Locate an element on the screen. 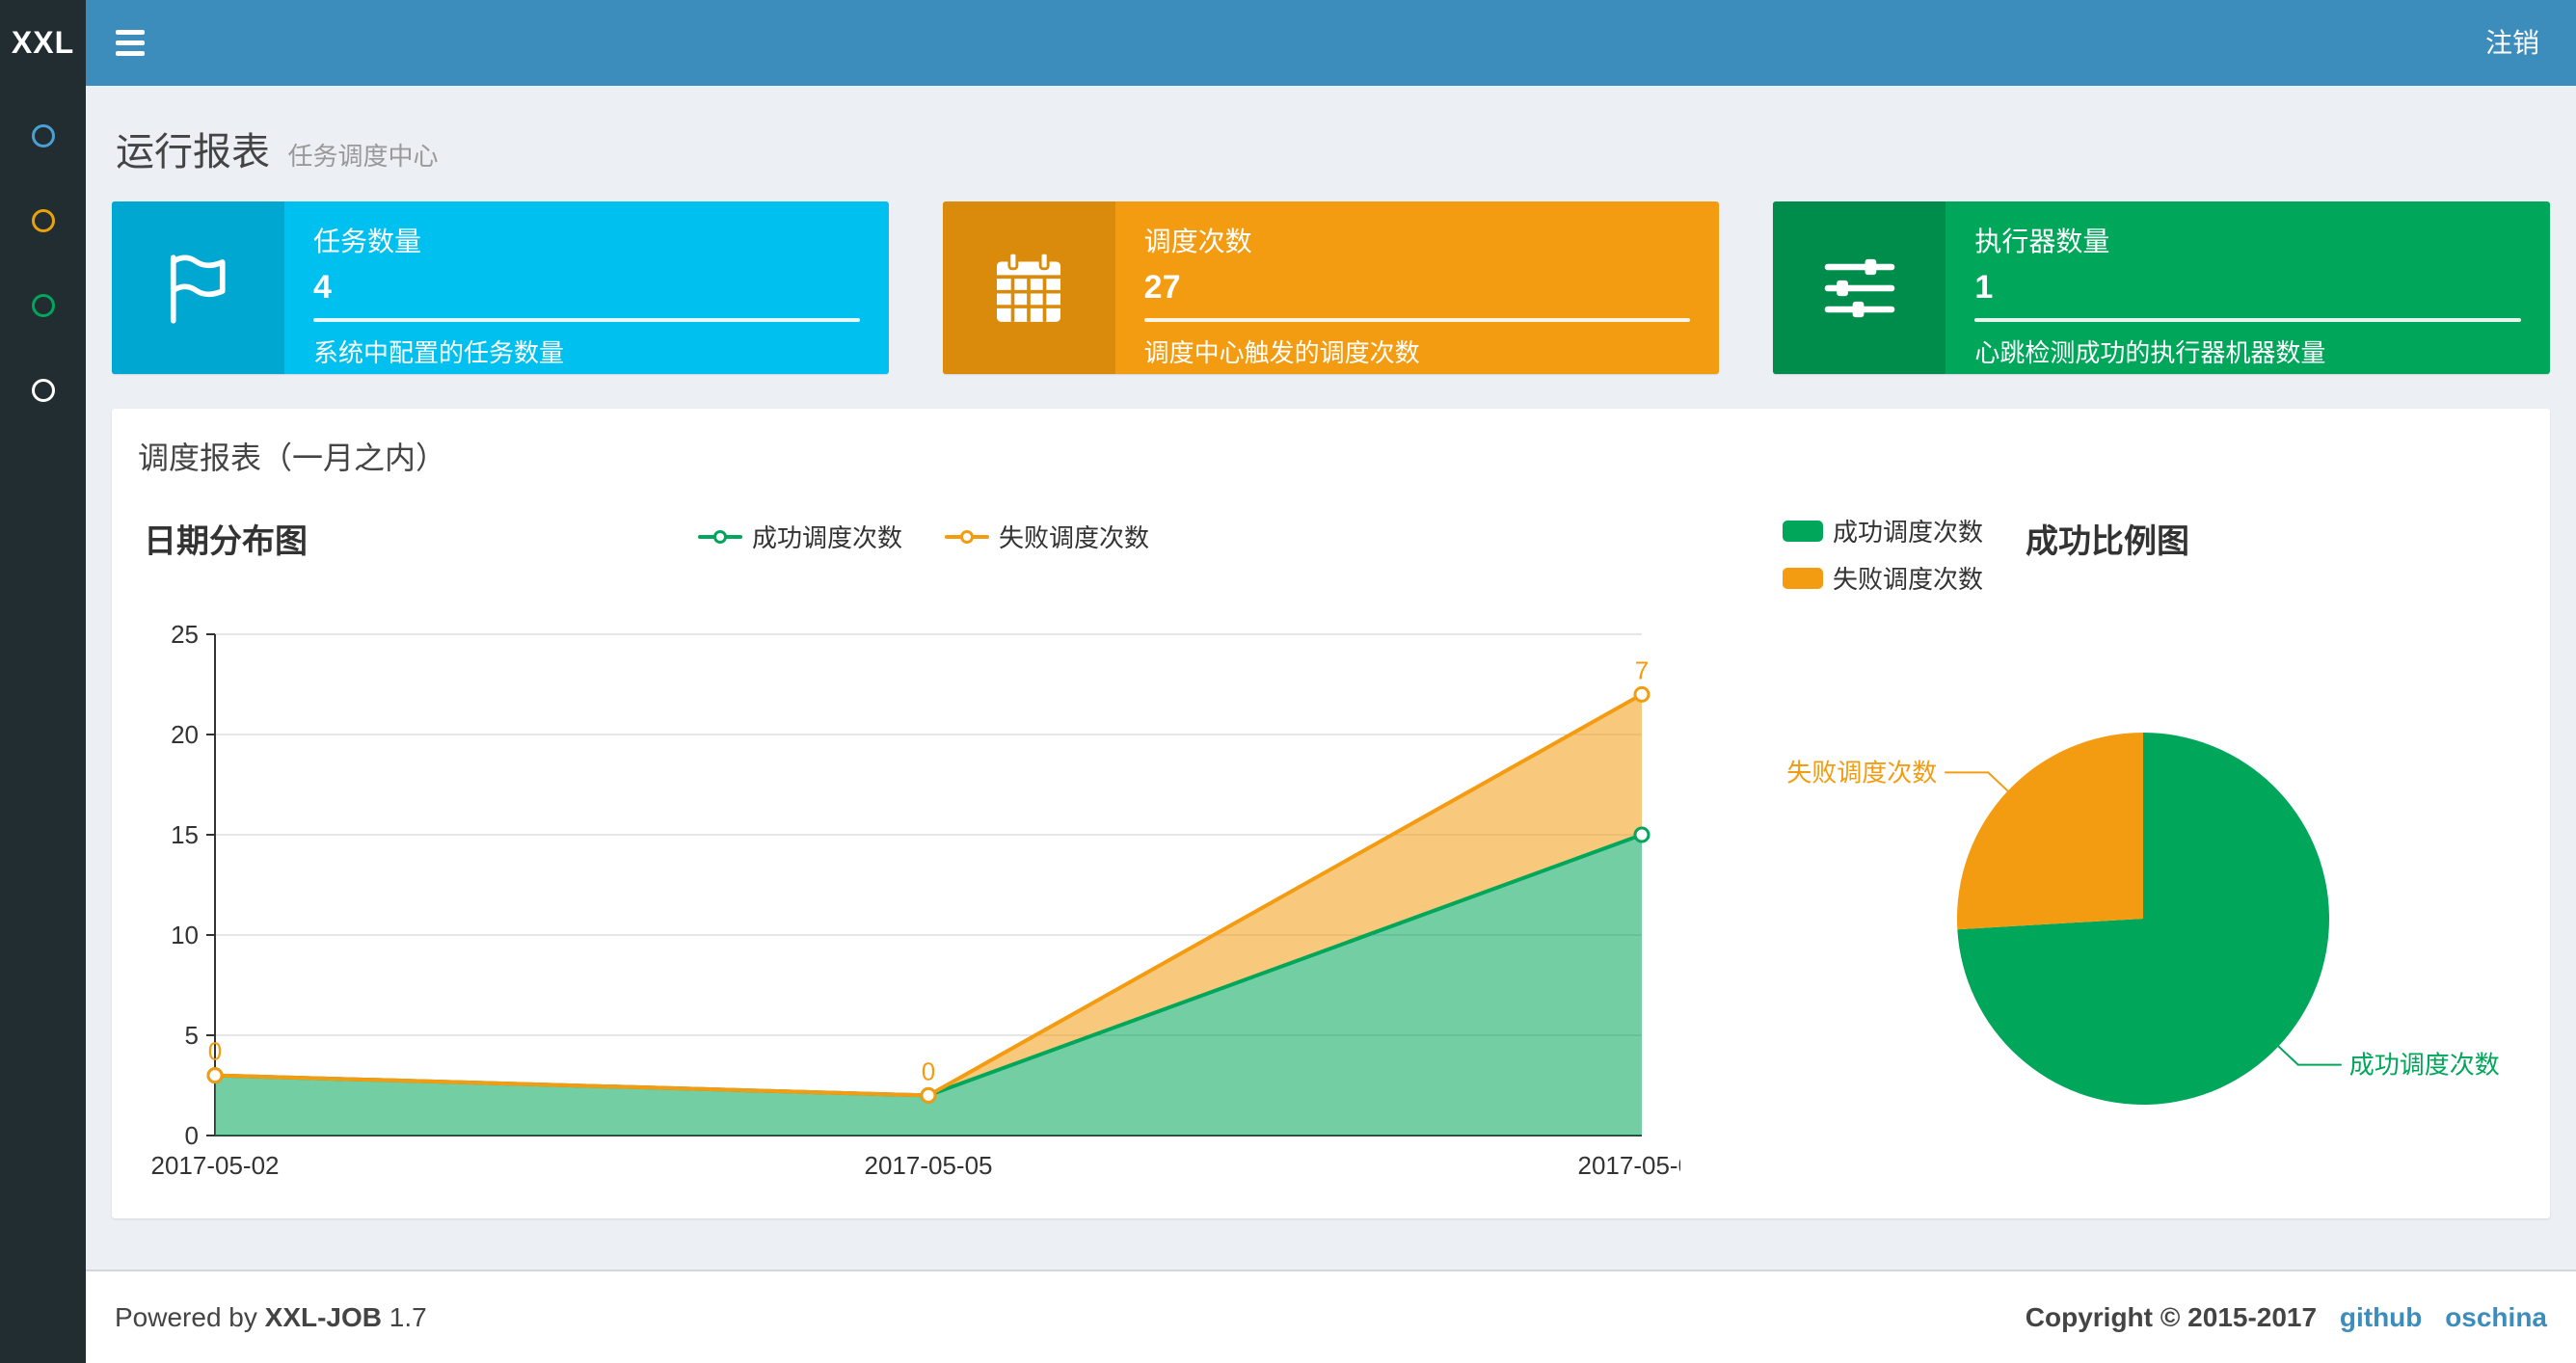 This screenshot has height=1363, width=2576. sidebar-item-executors is located at coordinates (43, 390).